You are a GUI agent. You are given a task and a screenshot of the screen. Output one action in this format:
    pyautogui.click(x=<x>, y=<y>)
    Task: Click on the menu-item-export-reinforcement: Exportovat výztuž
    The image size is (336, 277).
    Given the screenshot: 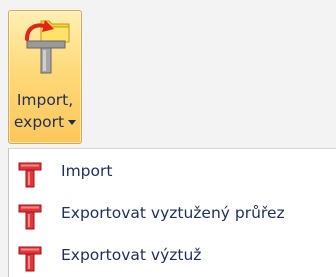 What is the action you would take?
    pyautogui.click(x=172, y=257)
    